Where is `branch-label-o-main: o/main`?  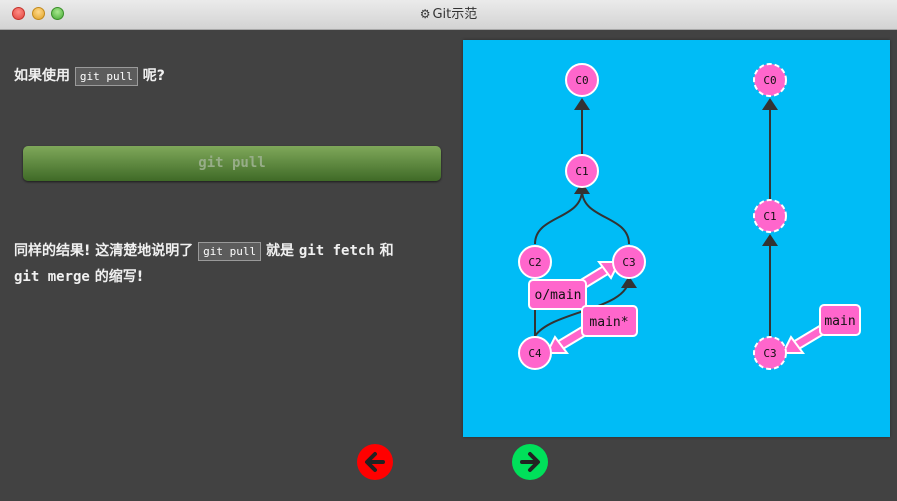
branch-label-o-main: o/main is located at coordinates (558, 295).